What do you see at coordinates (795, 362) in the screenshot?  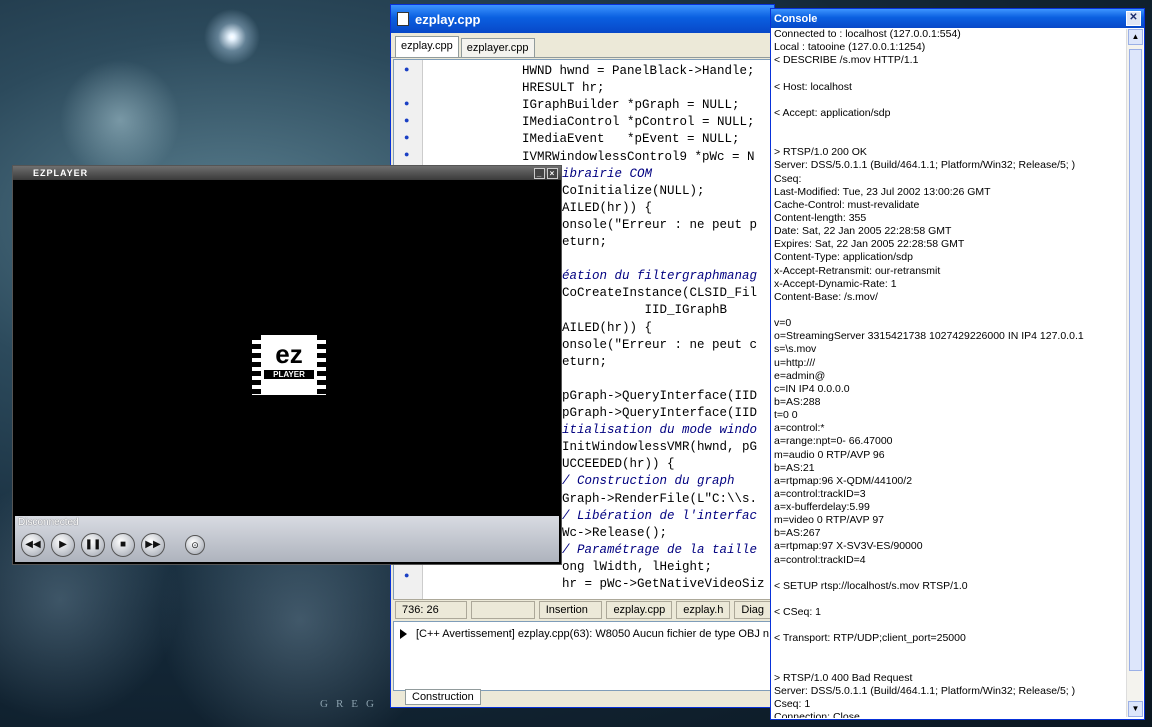 I see `console-line: u=http:///` at bounding box center [795, 362].